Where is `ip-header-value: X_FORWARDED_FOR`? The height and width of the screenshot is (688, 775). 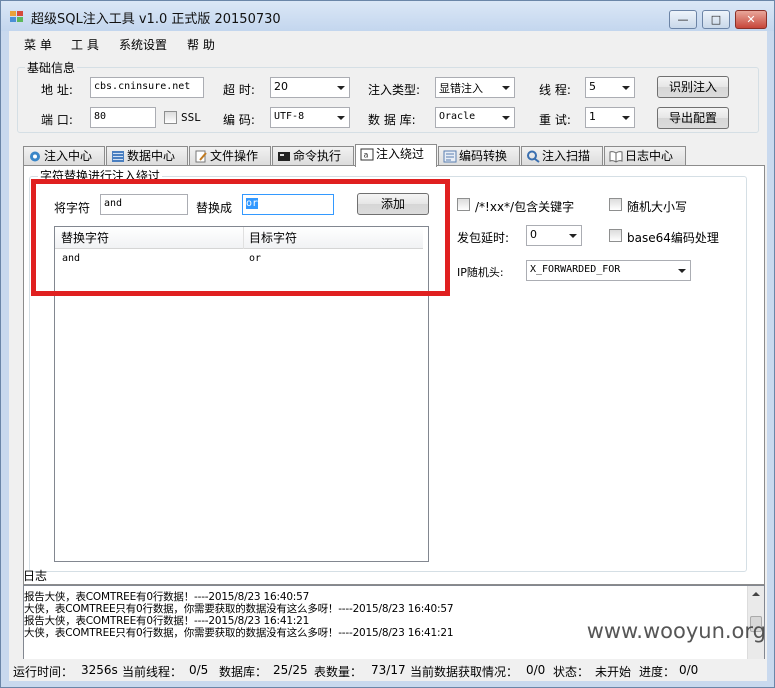 ip-header-value: X_FORWARDED_FOR is located at coordinates (575, 269).